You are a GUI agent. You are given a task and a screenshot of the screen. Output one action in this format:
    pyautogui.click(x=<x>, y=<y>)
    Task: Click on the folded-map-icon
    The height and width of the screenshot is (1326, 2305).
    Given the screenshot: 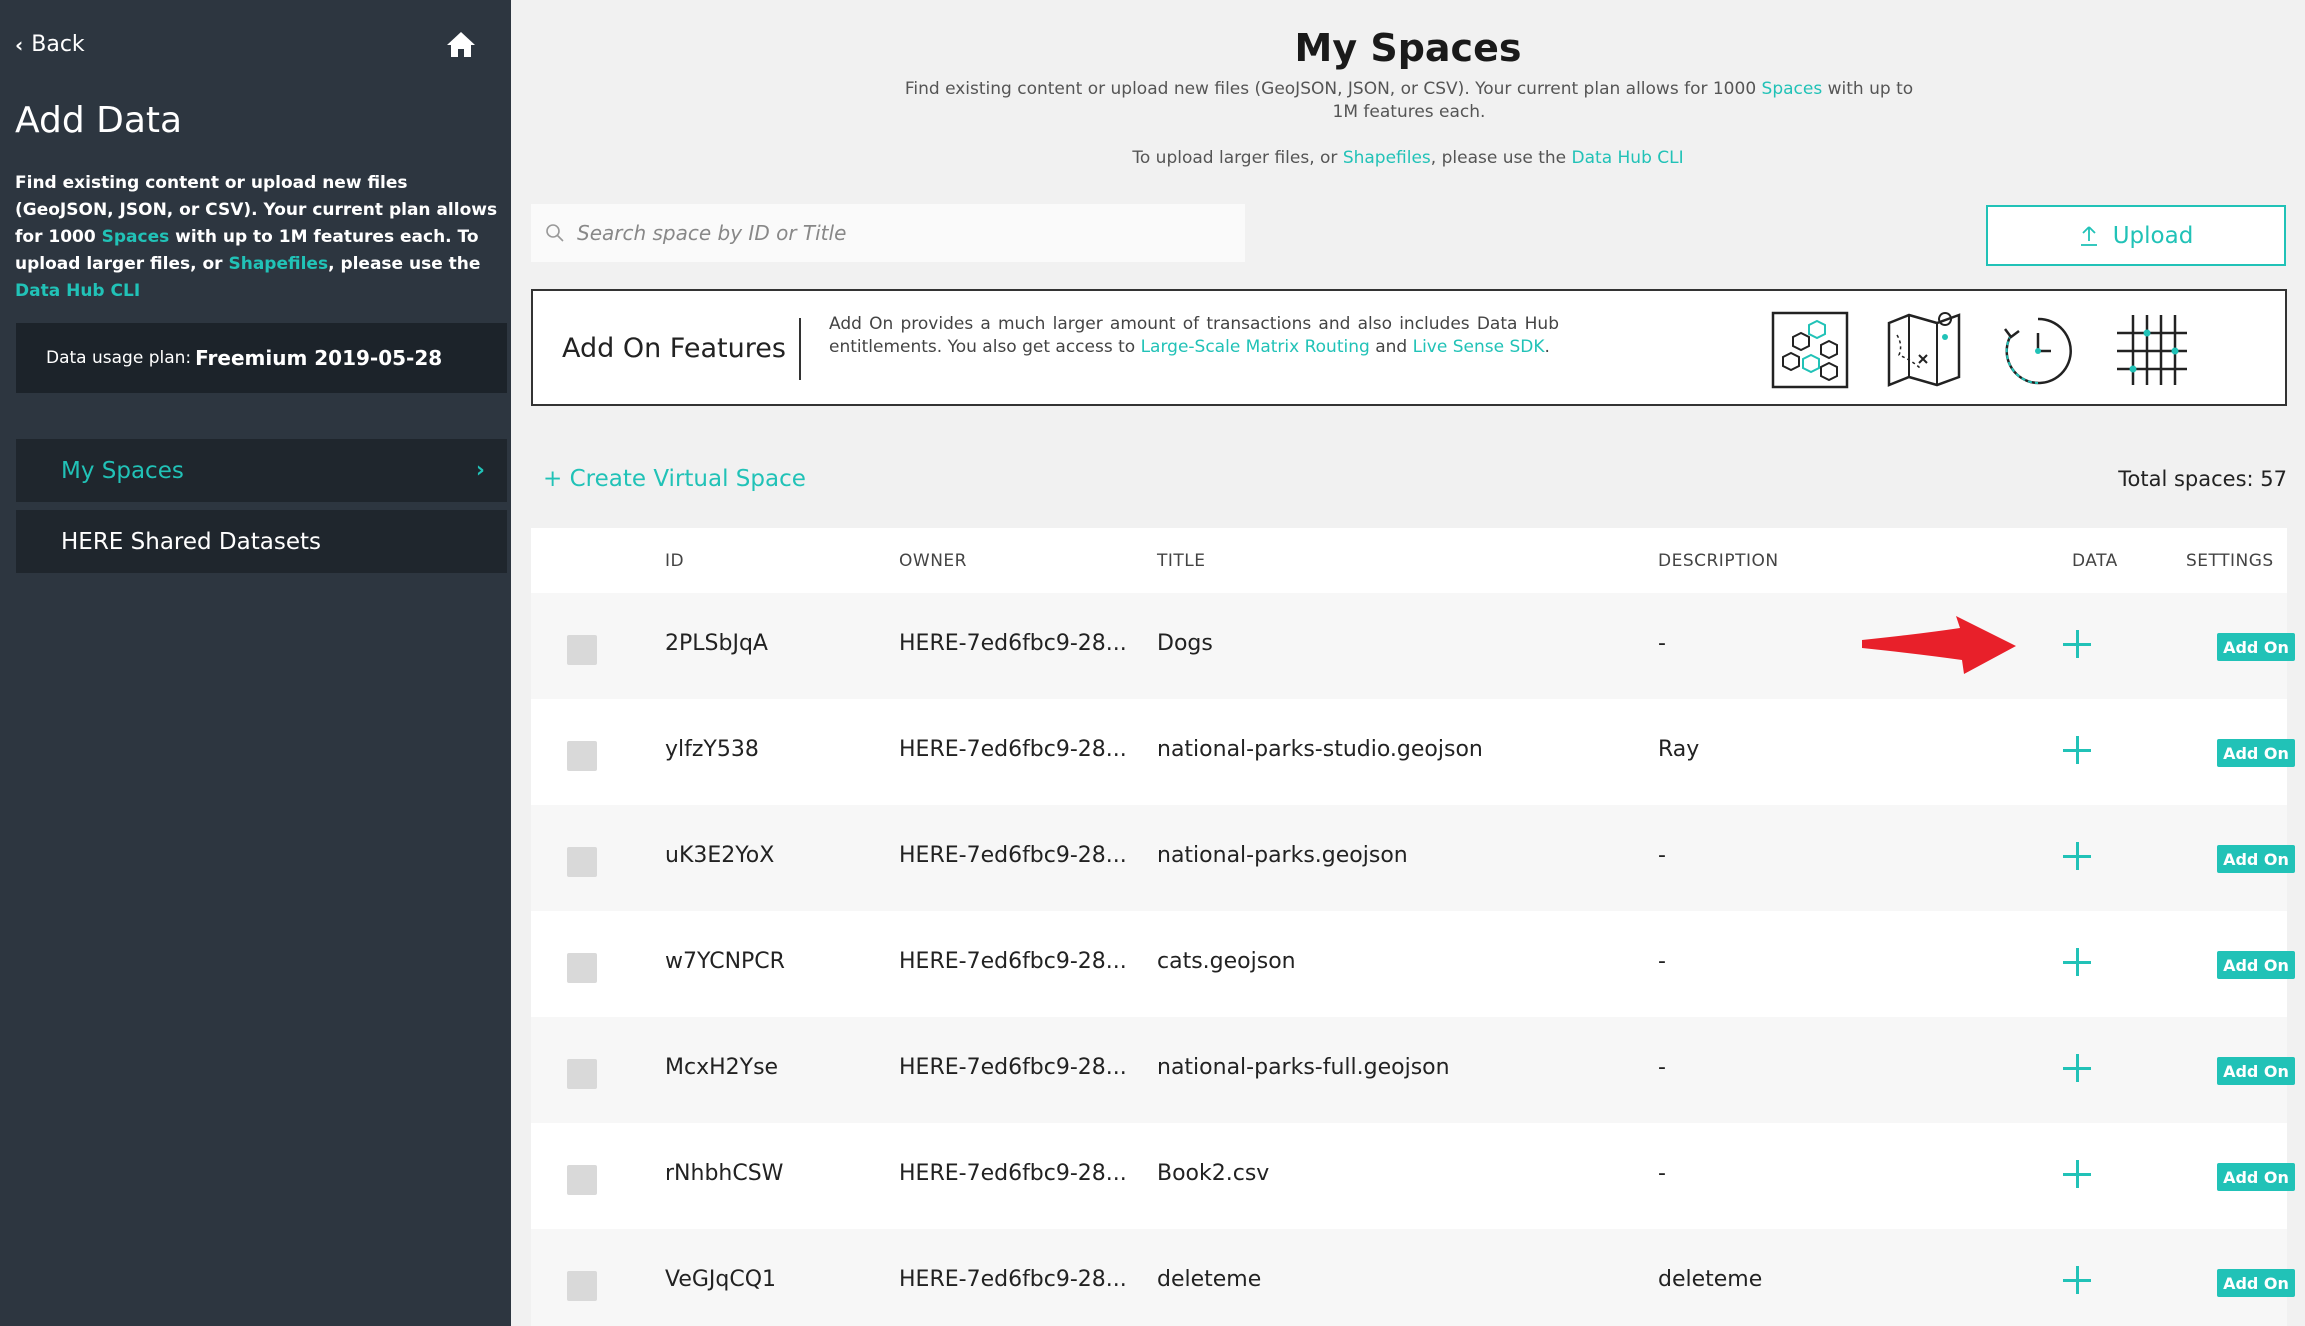 What is the action you would take?
    pyautogui.click(x=1924, y=349)
    